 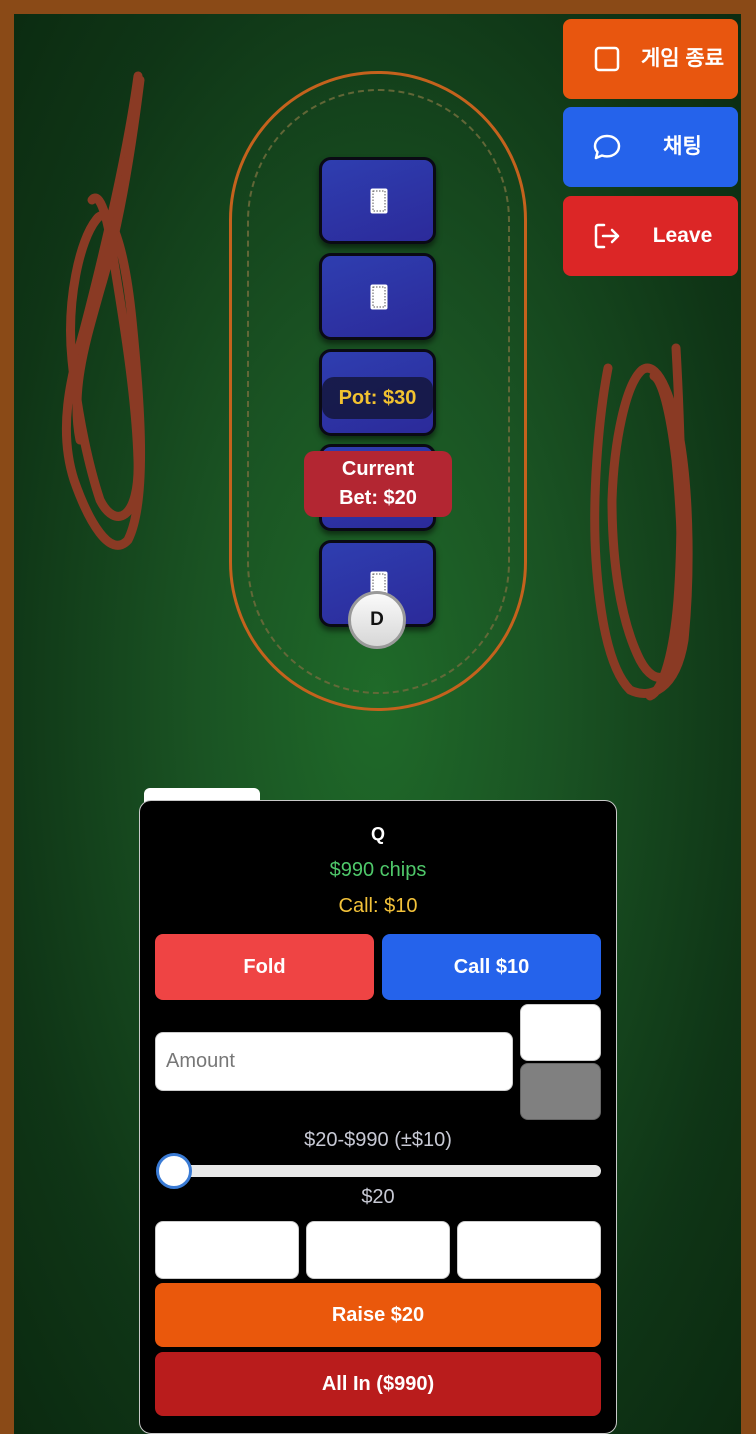 I want to click on chat-label: 채팅, so click(x=682, y=146).